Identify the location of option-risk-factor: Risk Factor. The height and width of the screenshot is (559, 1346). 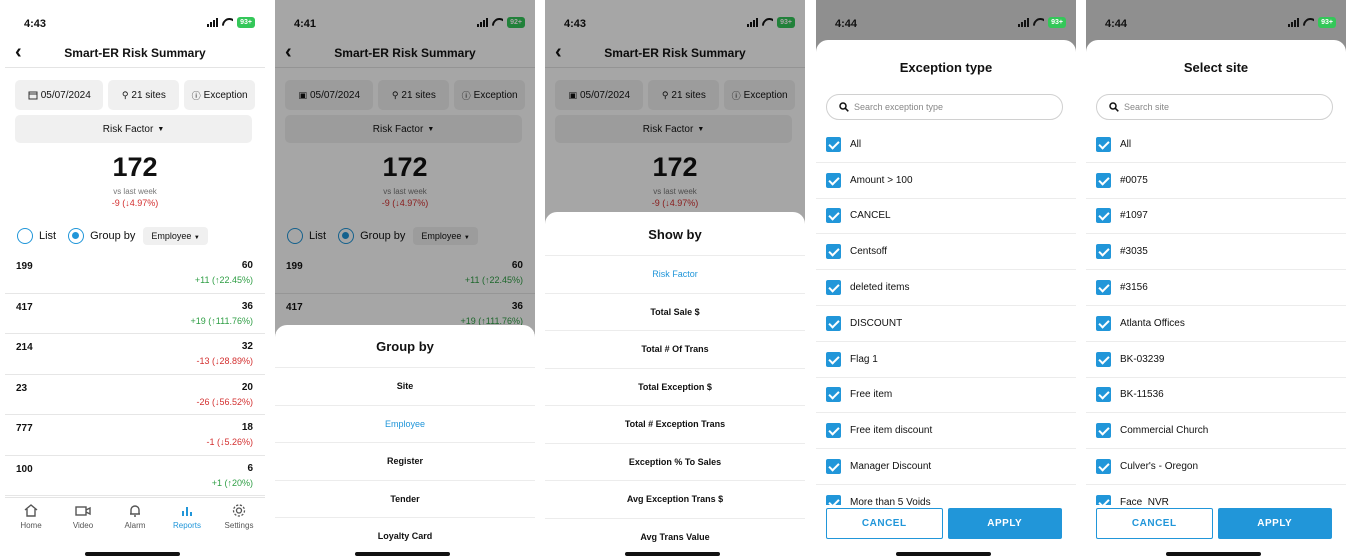
(675, 274).